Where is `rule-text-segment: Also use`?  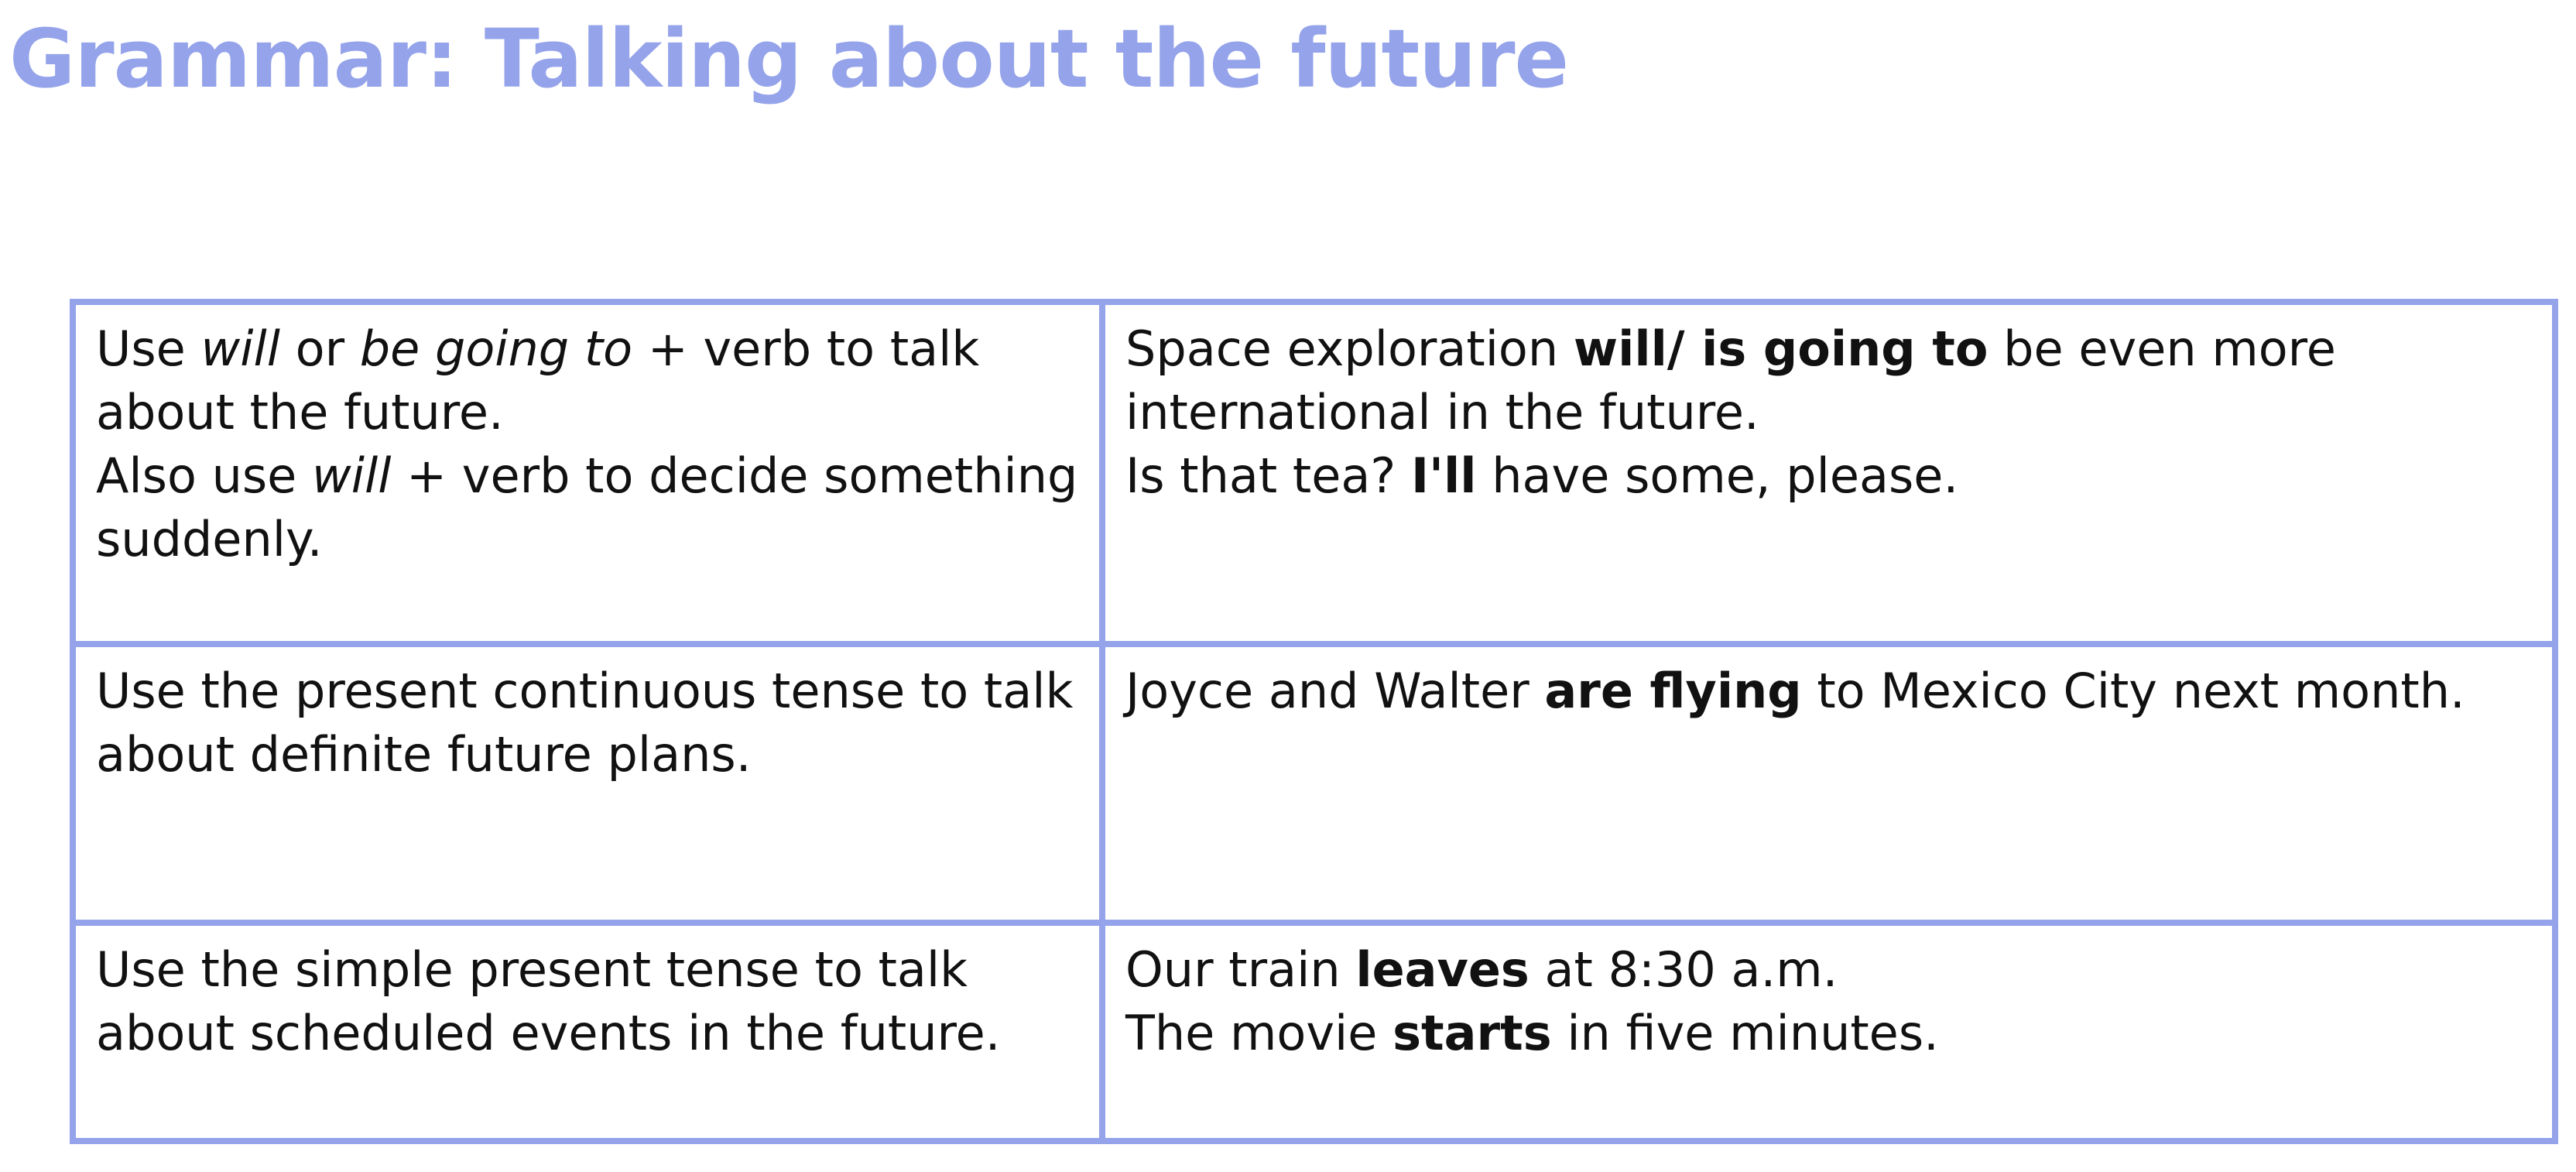
rule-text-segment: Also use is located at coordinates (204, 476).